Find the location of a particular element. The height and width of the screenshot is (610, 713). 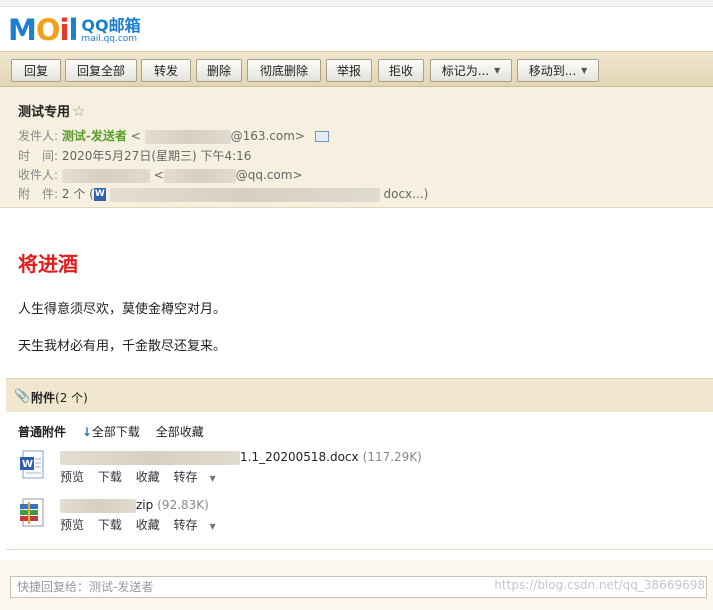

attach-count: 2 个 ( is located at coordinates (77, 194).